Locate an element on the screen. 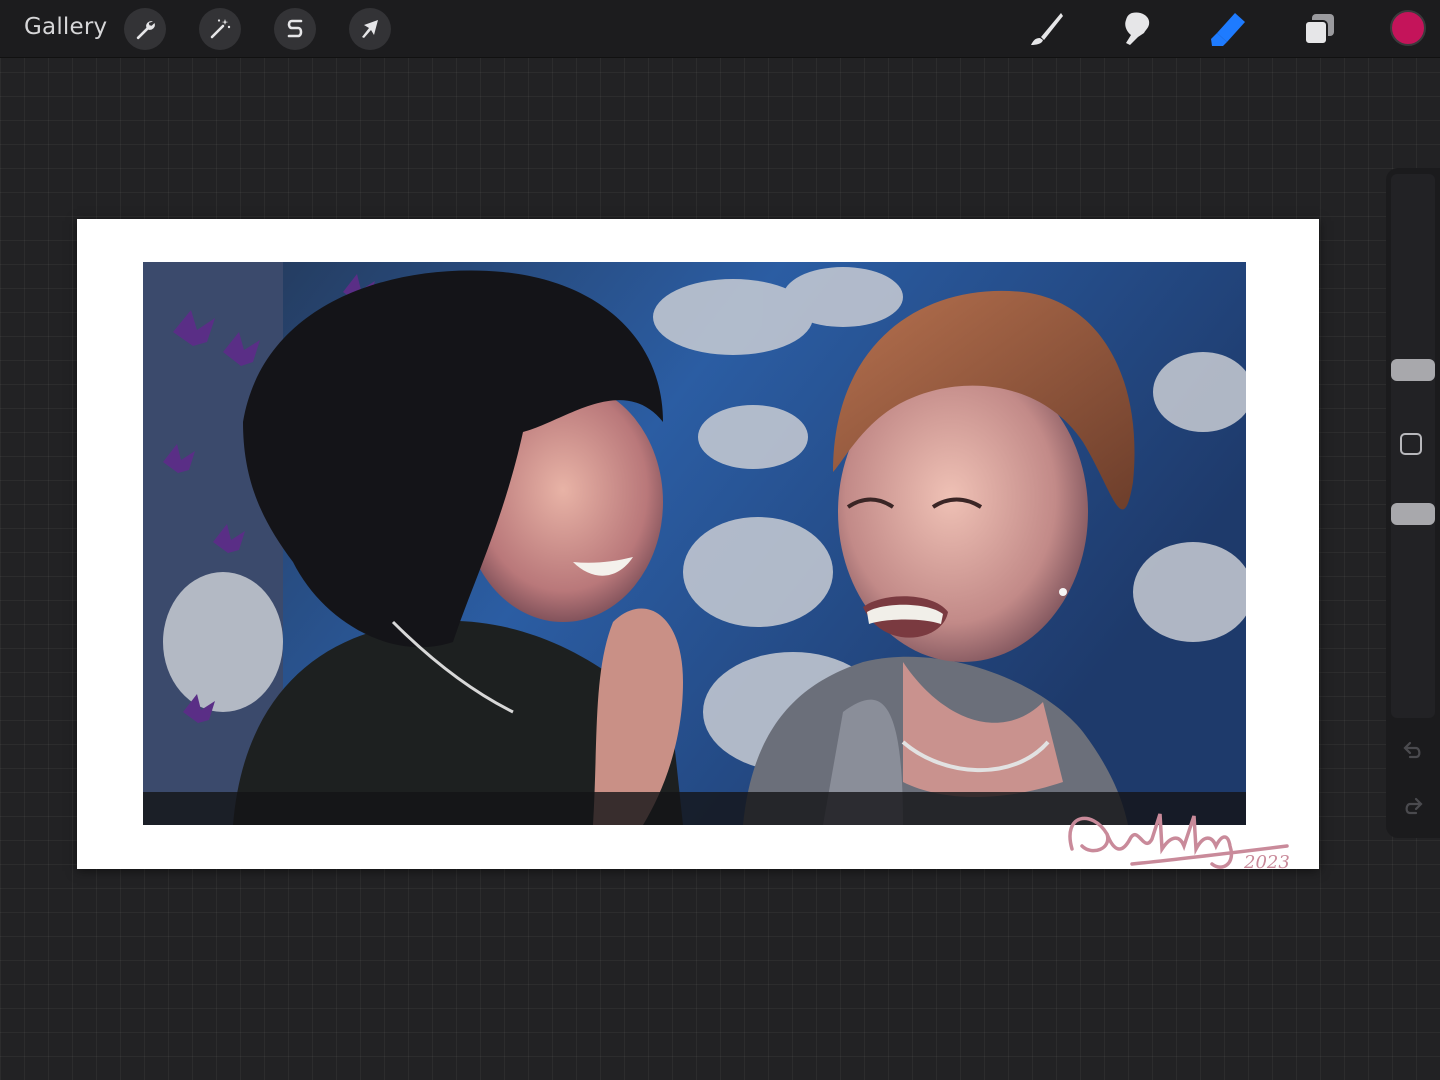 This screenshot has width=1440, height=1080. brush-size-slider-thumb is located at coordinates (1413, 369).